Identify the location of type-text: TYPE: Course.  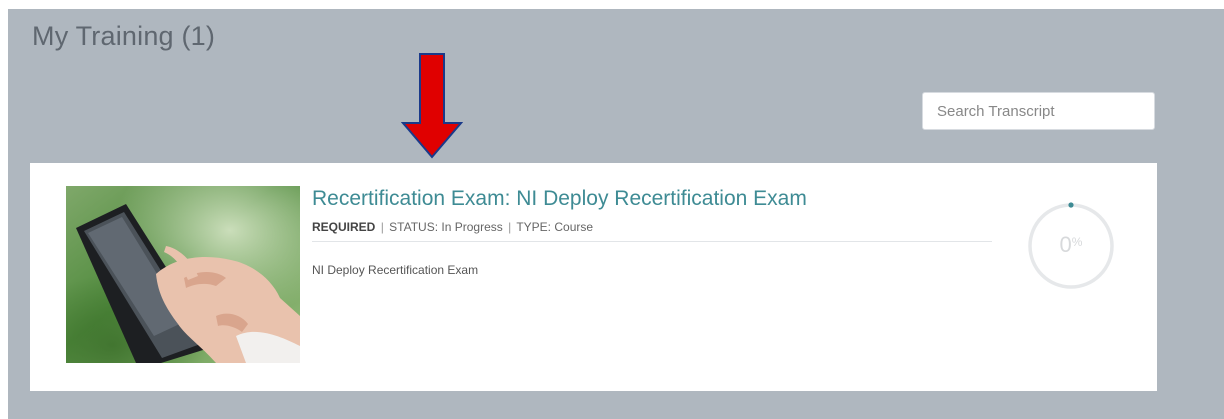
(555, 227).